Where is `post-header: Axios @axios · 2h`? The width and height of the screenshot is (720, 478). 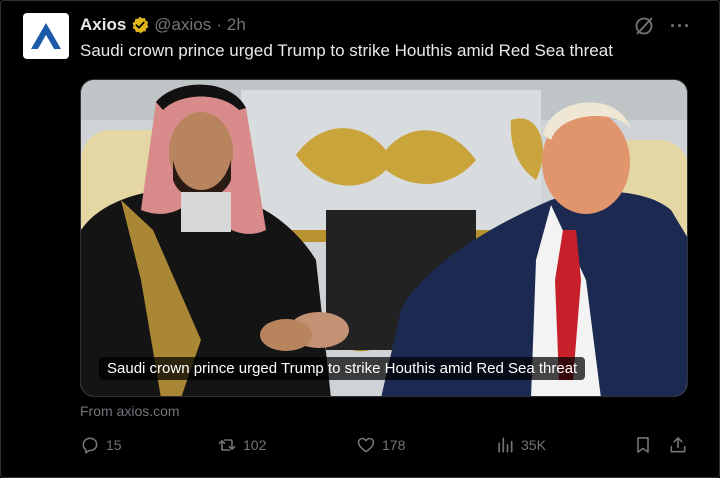
post-header: Axios @axios · 2h is located at coordinates (163, 25).